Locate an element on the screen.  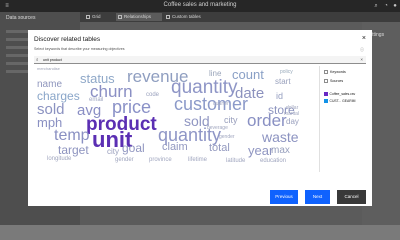
tab-label: Grid is located at coordinates (96, 16).